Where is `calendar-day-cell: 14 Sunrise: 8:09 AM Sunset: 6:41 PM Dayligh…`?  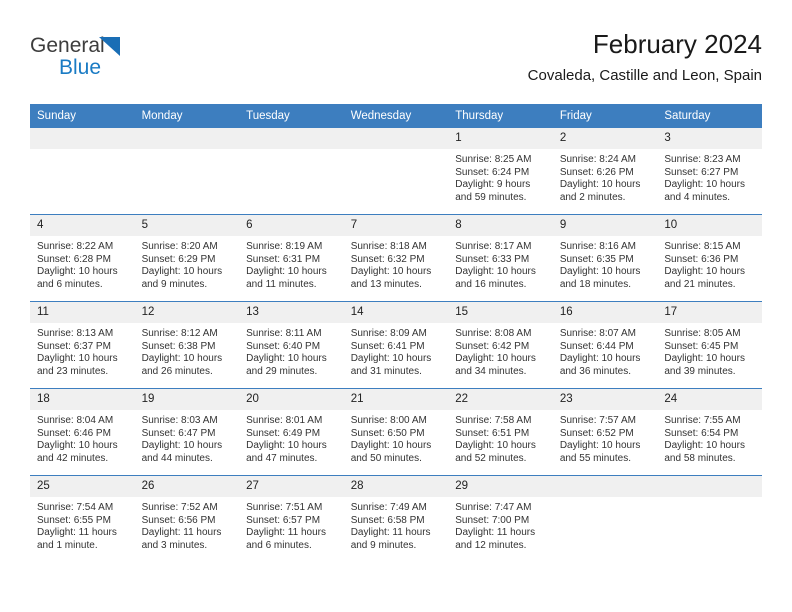 calendar-day-cell: 14 Sunrise: 8:09 AM Sunset: 6:41 PM Dayligh… is located at coordinates (396, 345).